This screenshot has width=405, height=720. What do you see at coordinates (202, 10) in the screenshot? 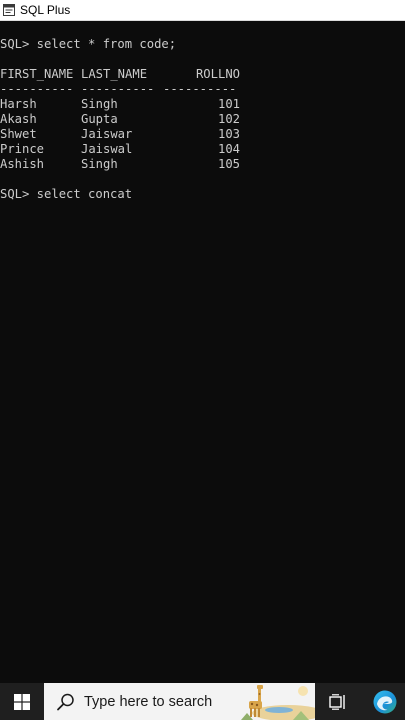
I see `window-titlebar: SQL Plus` at bounding box center [202, 10].